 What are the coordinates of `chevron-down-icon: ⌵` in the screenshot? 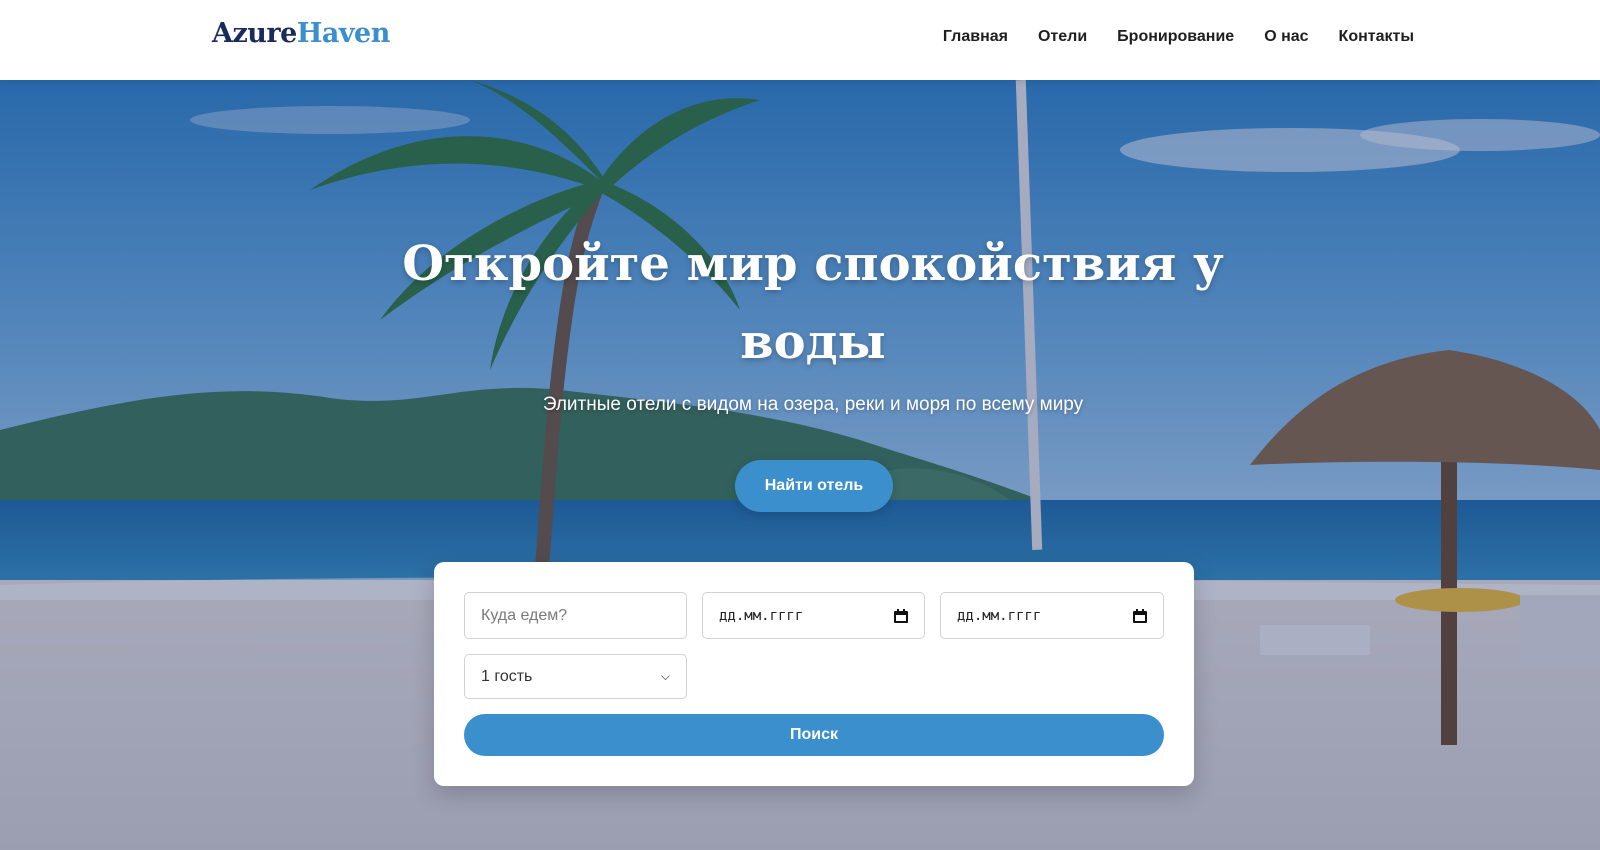 It's located at (665, 676).